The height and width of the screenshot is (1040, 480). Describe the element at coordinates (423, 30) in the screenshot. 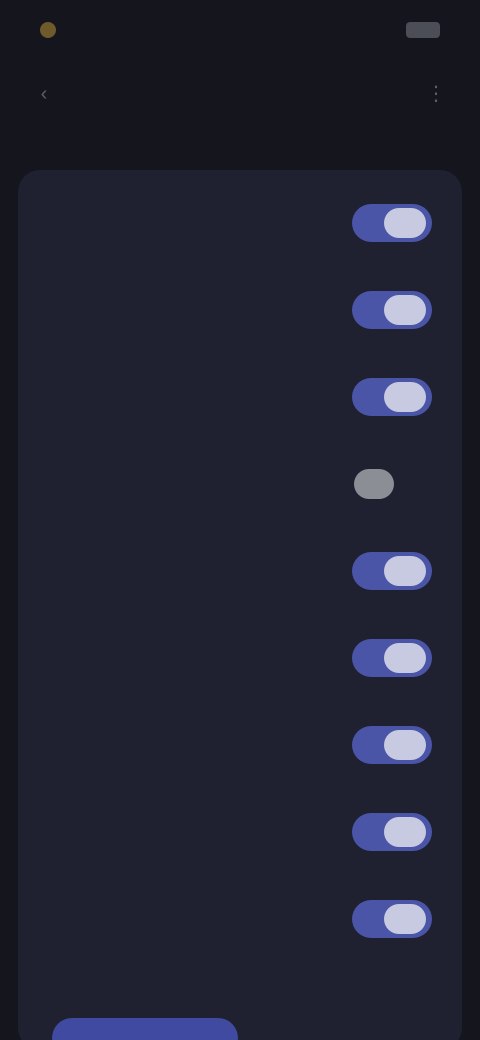

I see `battery-icon` at that location.